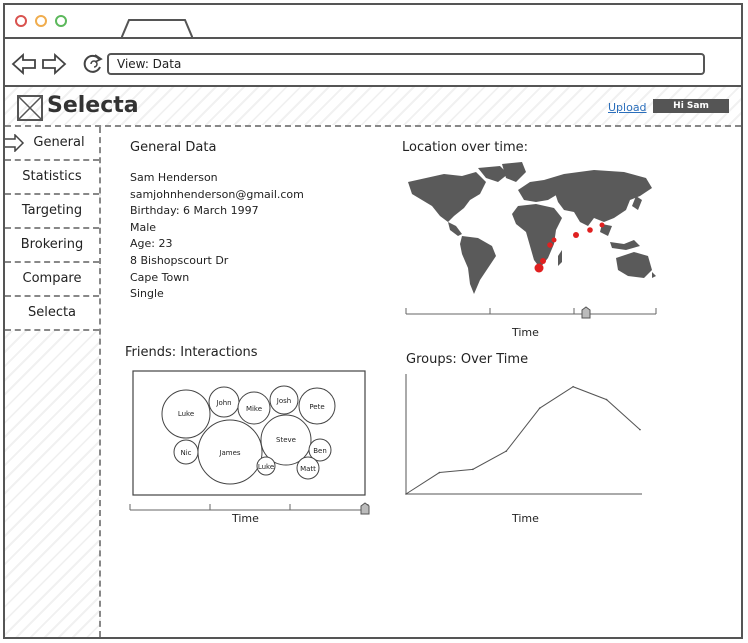  I want to click on sidebar-item-label: Compare, so click(52, 278).